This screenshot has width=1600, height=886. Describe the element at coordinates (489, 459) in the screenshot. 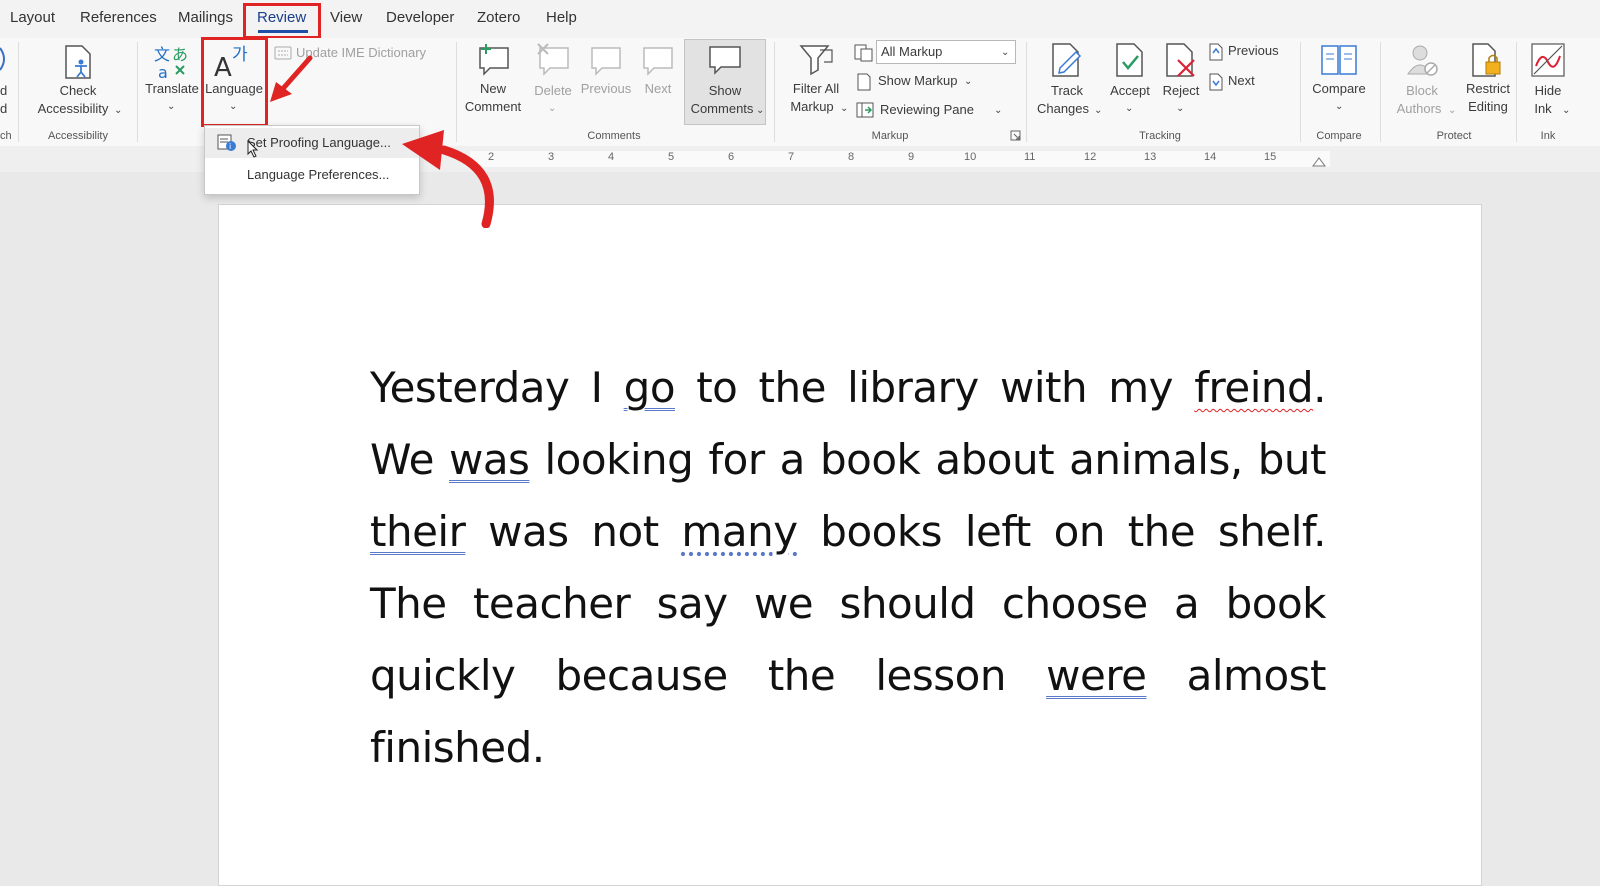

I see `grammar-error: was` at that location.